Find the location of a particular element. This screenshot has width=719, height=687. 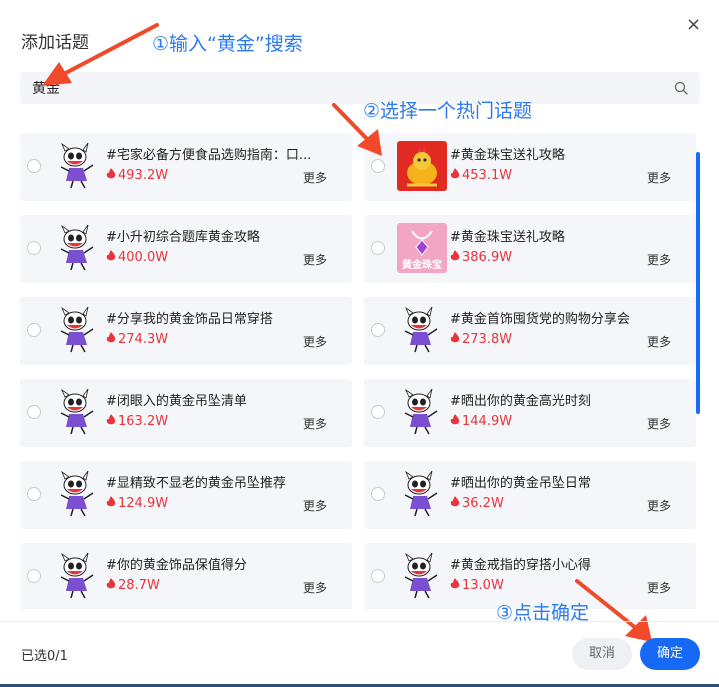

search-input is located at coordinates (342, 88).